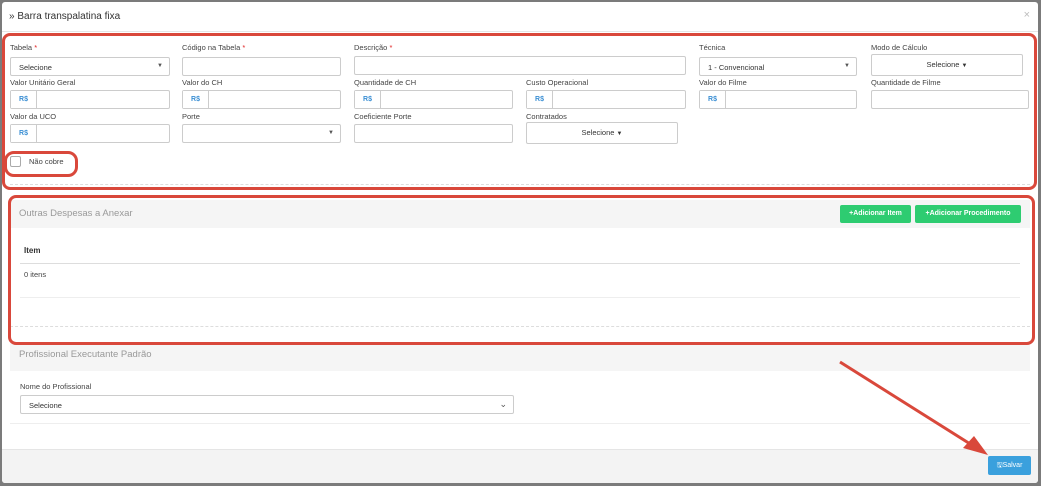  What do you see at coordinates (907, 404) in the screenshot?
I see `arrow-line` at bounding box center [907, 404].